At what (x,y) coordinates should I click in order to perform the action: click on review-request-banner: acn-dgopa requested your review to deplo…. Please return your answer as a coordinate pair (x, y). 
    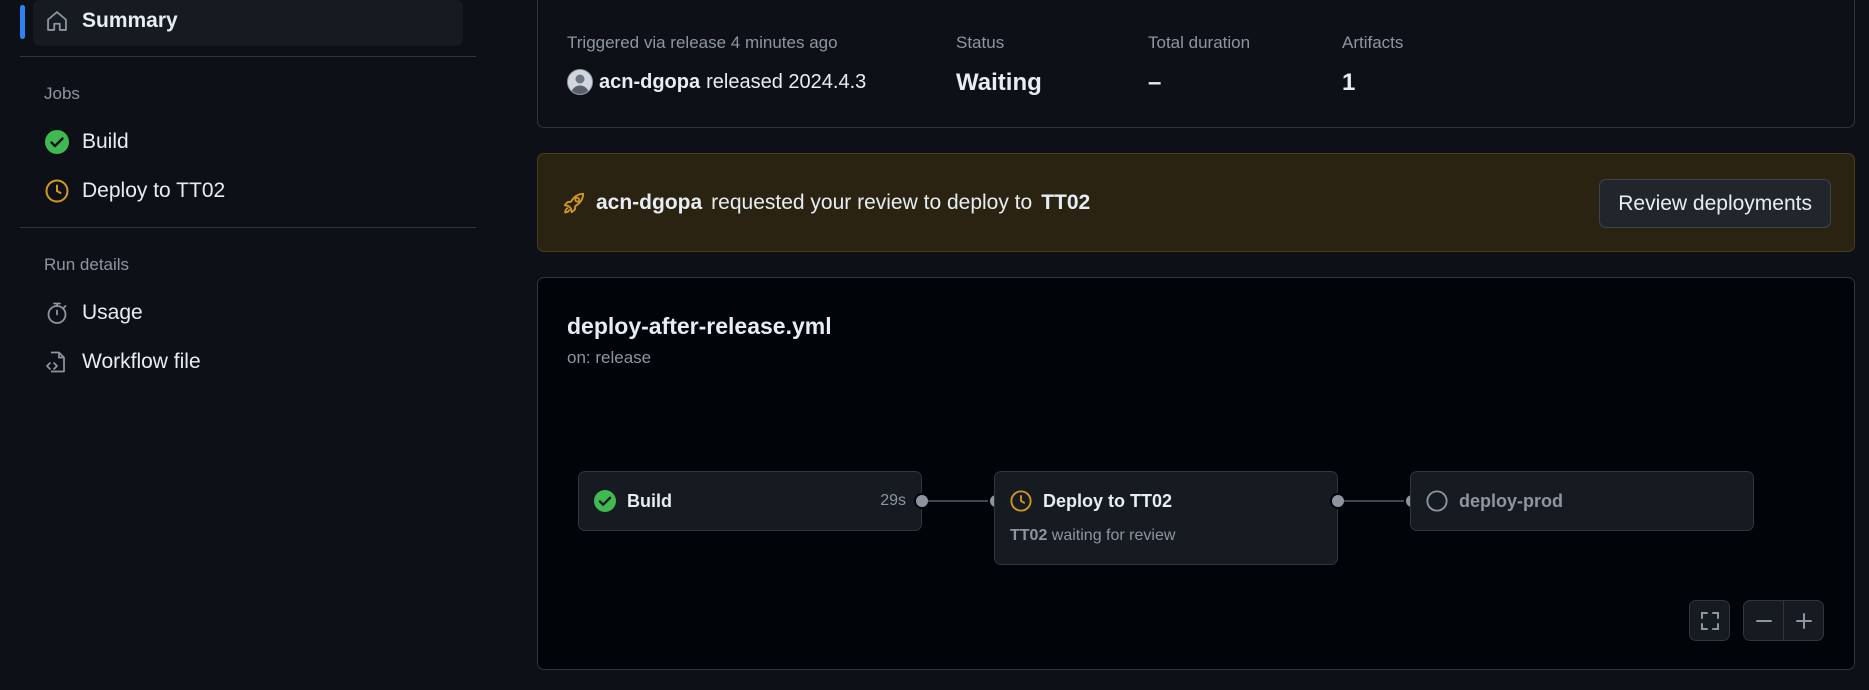
    Looking at the image, I should click on (1196, 202).